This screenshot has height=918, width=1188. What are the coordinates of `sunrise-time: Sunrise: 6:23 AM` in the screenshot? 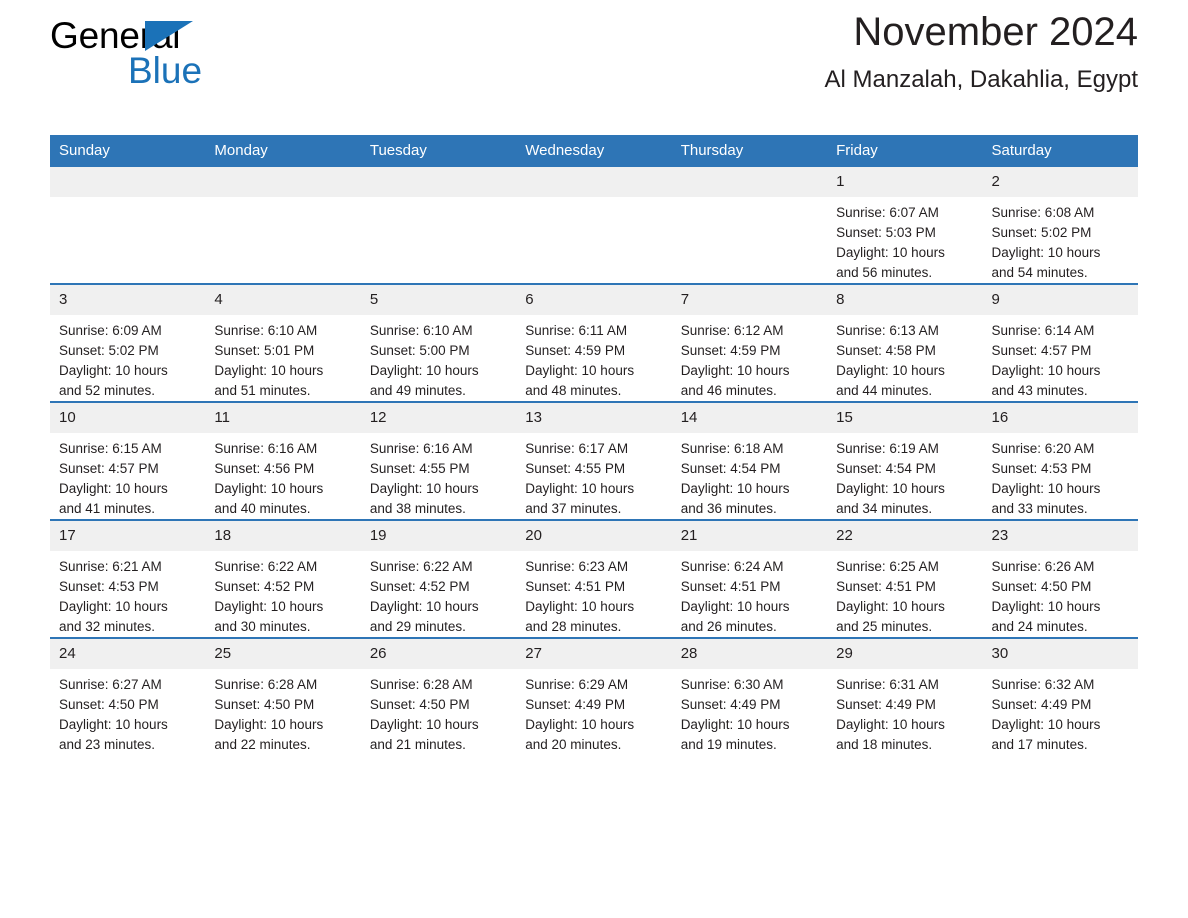 It's located at (577, 566).